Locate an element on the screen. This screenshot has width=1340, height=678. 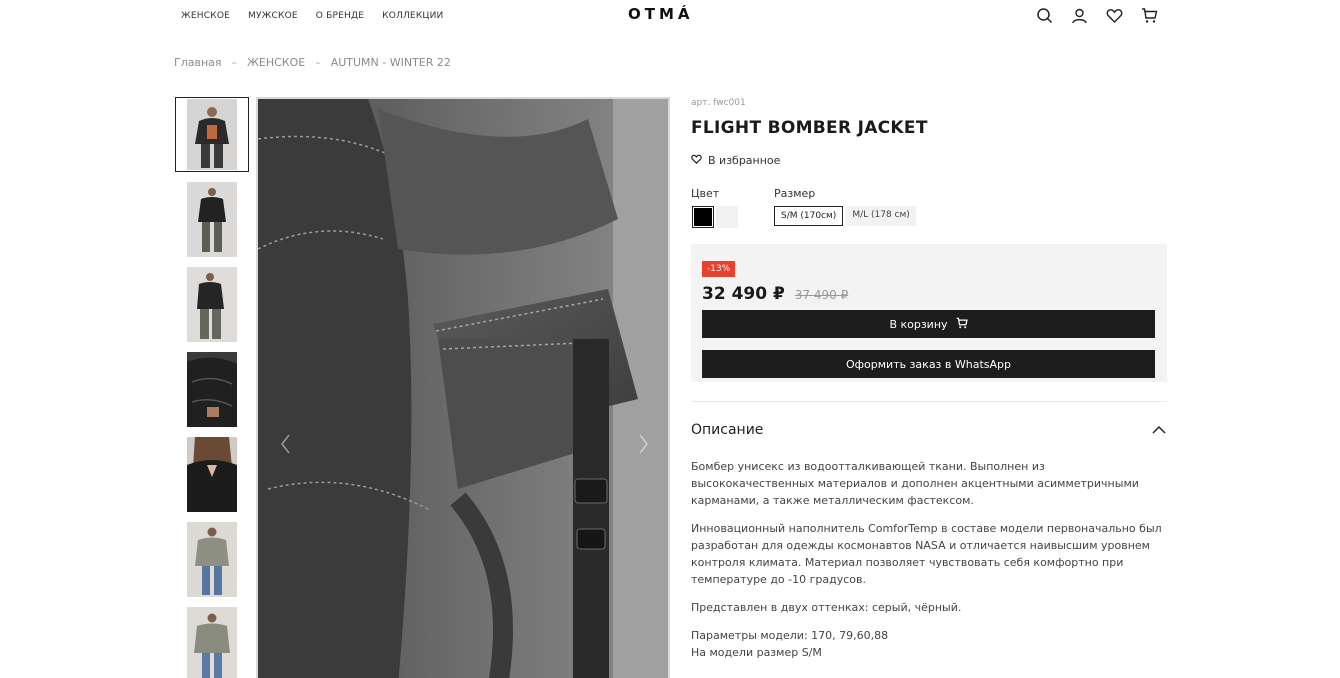
product-options: Цвет Размер S/M (170см) M/L (178 см) is located at coordinates (929, 207).